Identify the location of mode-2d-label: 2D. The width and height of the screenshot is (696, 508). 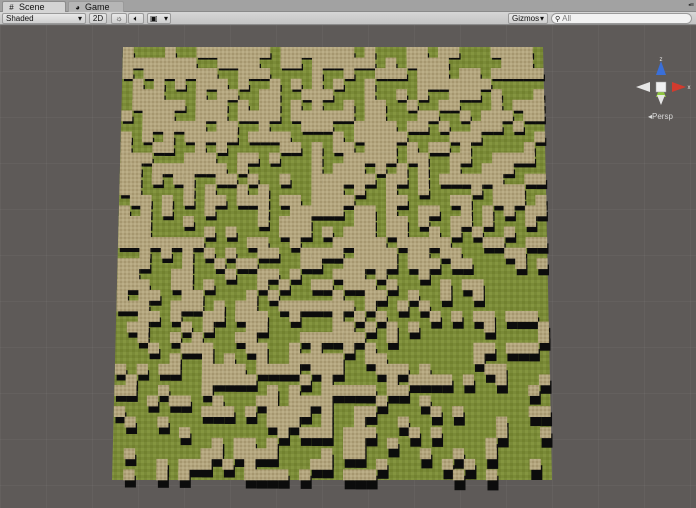
(98, 18).